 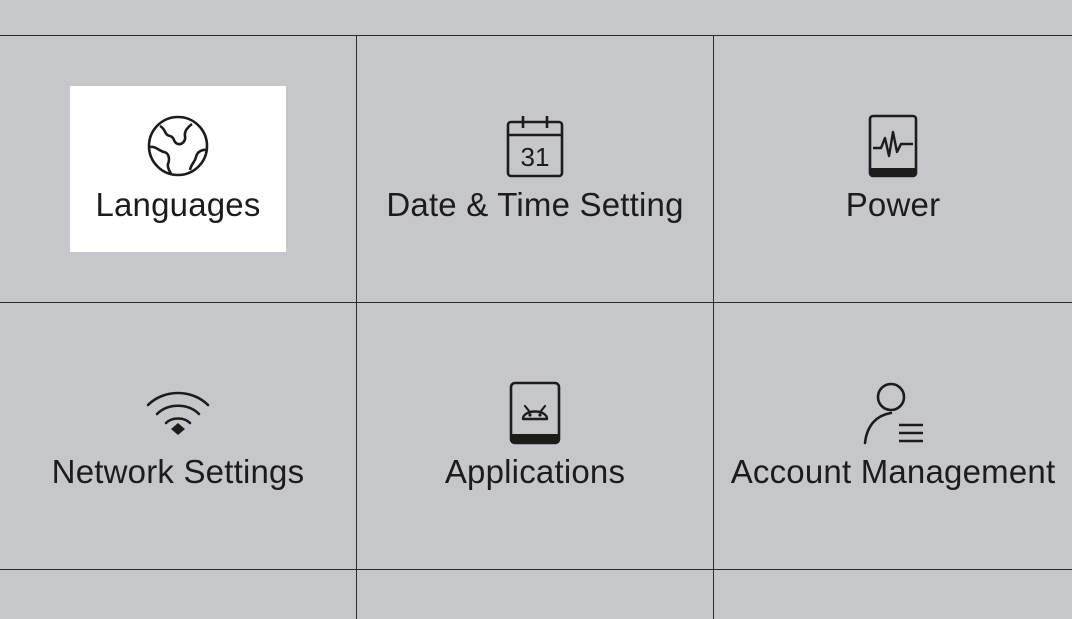 What do you see at coordinates (893, 413) in the screenshot?
I see `account-icon` at bounding box center [893, 413].